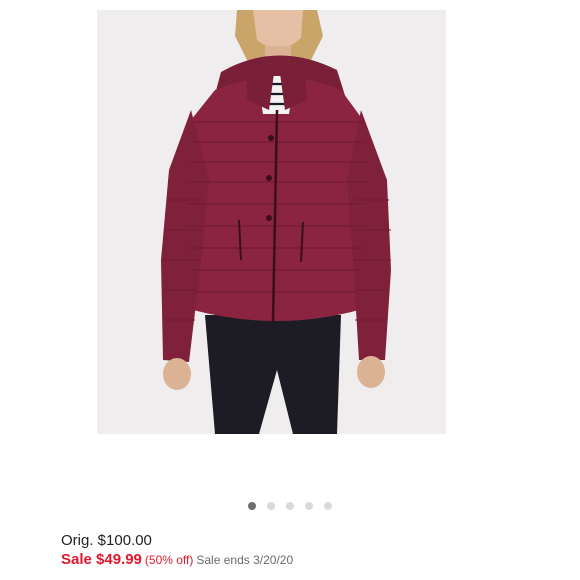  What do you see at coordinates (106, 540) in the screenshot?
I see `original-price: Orig. $100.00` at bounding box center [106, 540].